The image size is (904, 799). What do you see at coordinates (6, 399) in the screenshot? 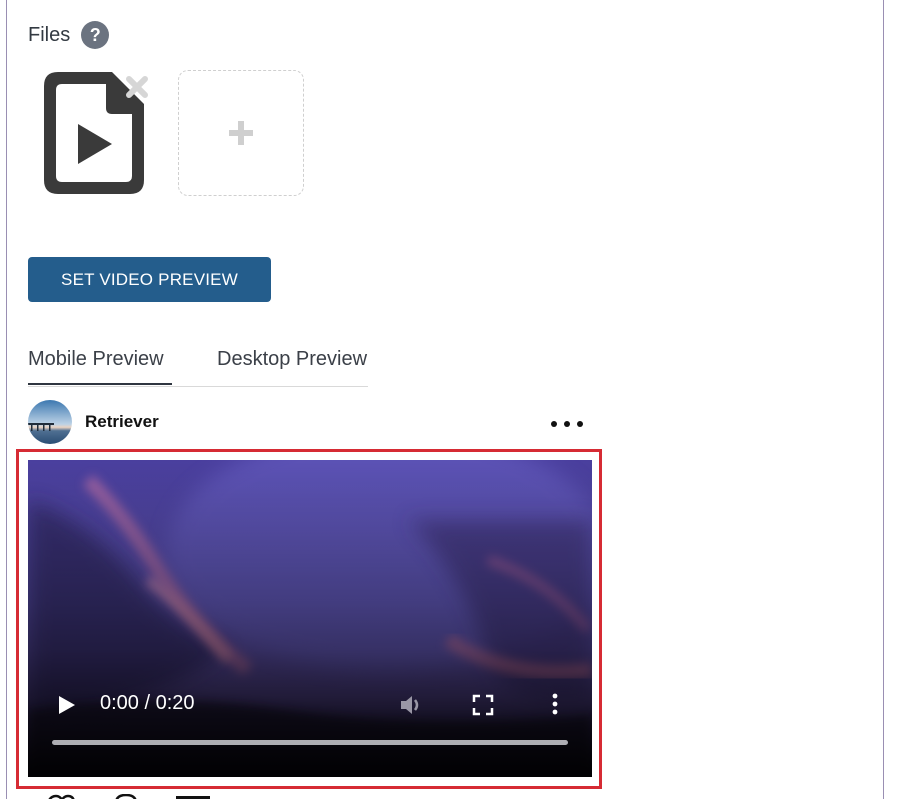
I see `panel-left-border` at bounding box center [6, 399].